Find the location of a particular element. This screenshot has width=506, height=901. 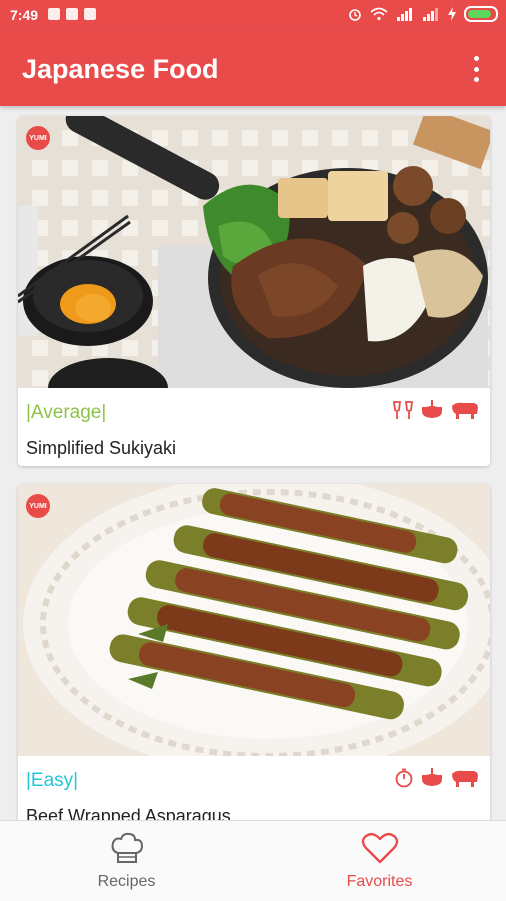

more-vert-icon is located at coordinates (476, 69).